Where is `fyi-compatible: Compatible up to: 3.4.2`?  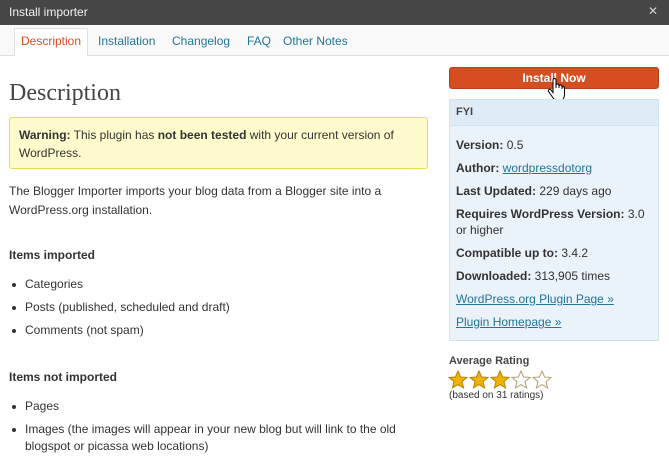 fyi-compatible: Compatible up to: 3.4.2 is located at coordinates (554, 253).